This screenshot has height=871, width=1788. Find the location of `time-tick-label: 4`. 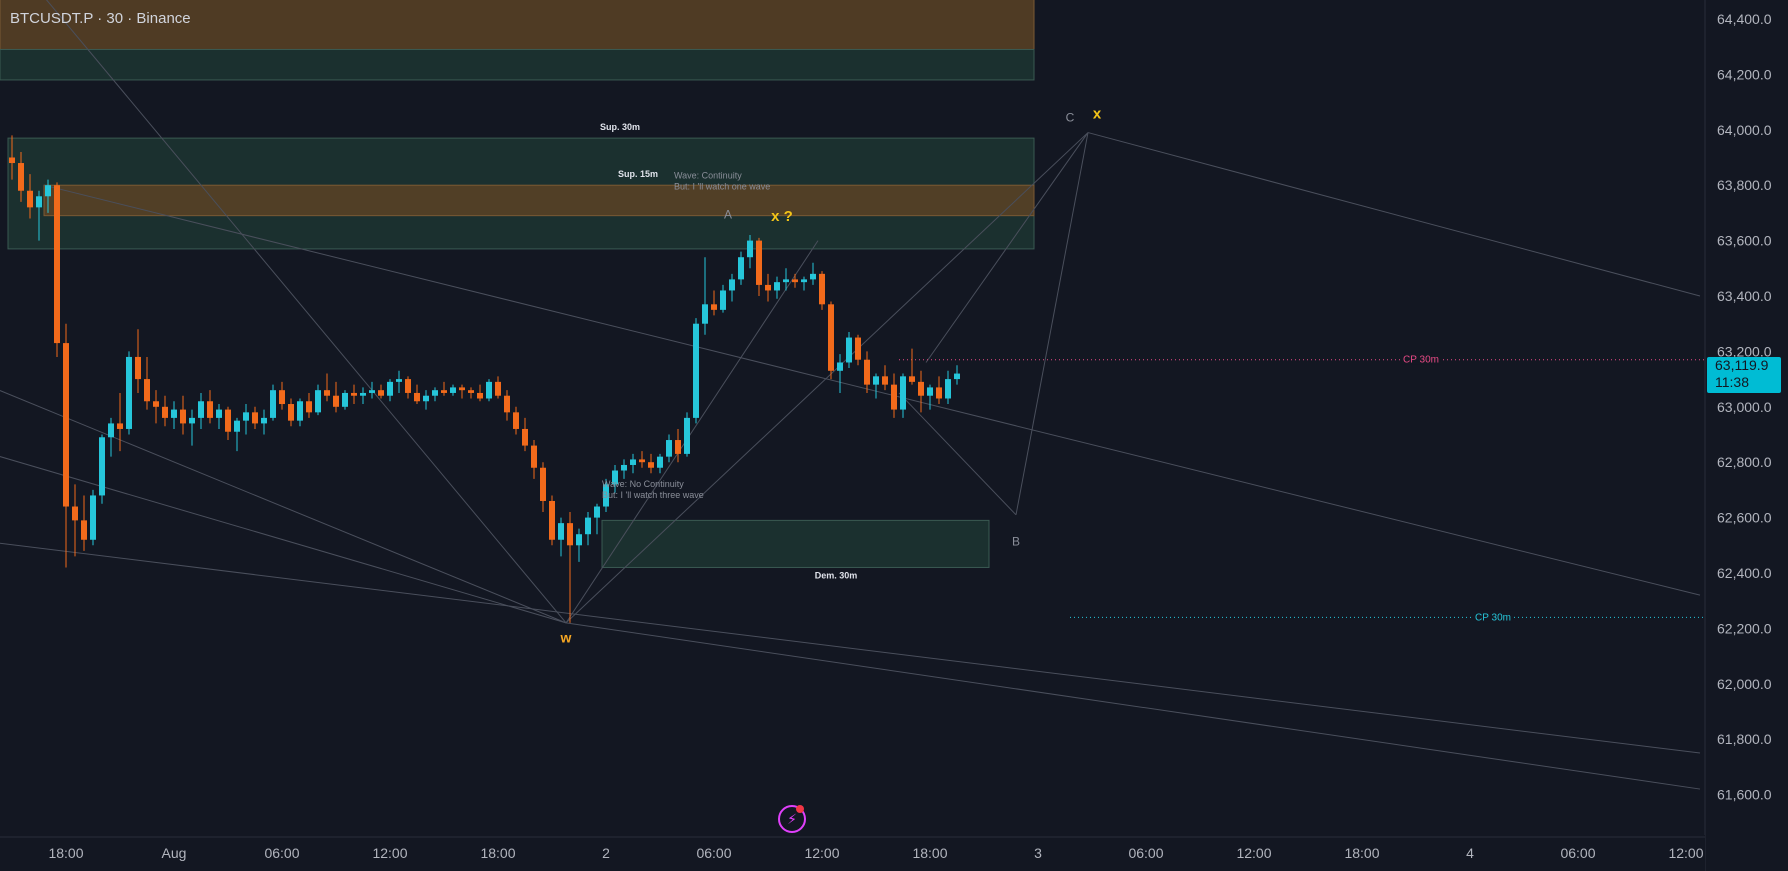

time-tick-label: 4 is located at coordinates (1470, 853).